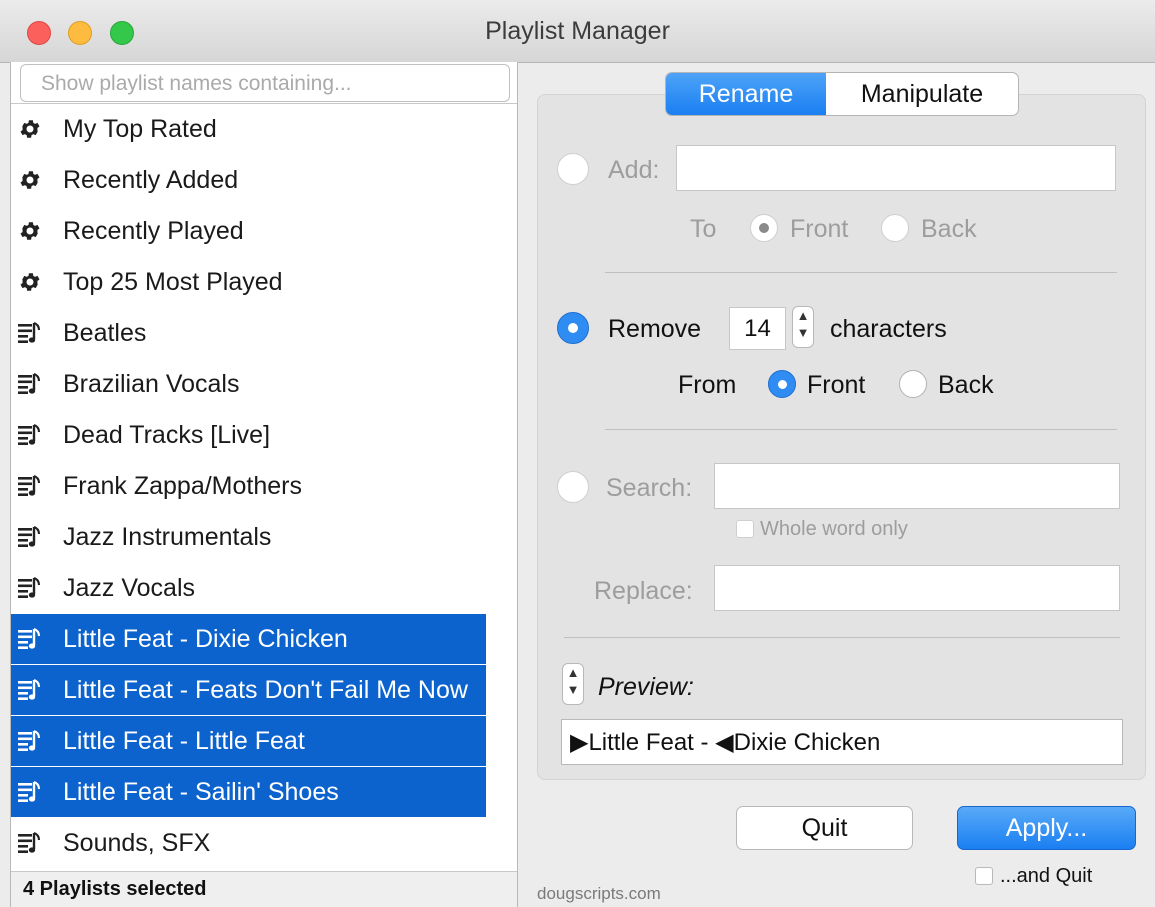  I want to click on playlist-row-label: Brazilian Vocals, so click(151, 384).